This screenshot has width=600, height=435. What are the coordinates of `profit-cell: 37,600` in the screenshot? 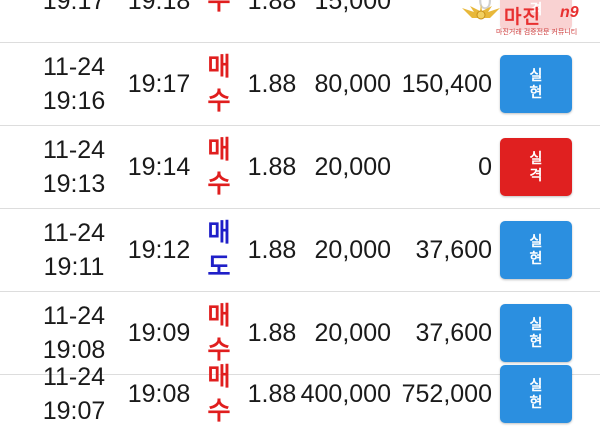 It's located at (453, 249).